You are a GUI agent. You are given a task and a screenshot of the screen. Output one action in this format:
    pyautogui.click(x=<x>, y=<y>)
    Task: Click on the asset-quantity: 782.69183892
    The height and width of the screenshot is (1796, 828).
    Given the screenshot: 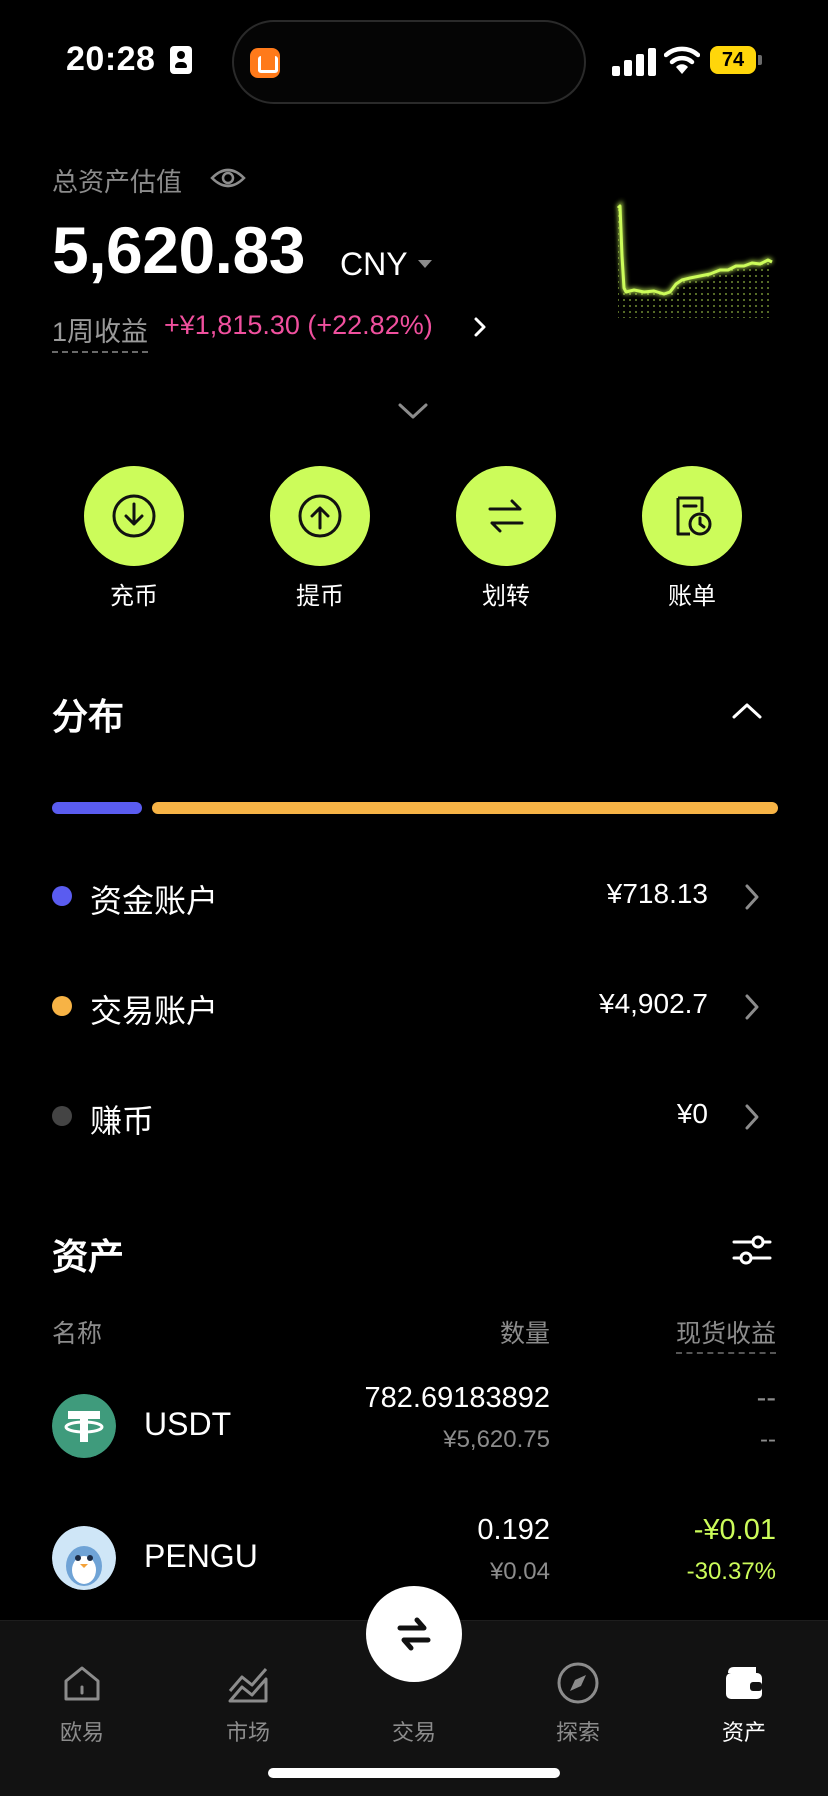 What is the action you would take?
    pyautogui.click(x=457, y=1398)
    